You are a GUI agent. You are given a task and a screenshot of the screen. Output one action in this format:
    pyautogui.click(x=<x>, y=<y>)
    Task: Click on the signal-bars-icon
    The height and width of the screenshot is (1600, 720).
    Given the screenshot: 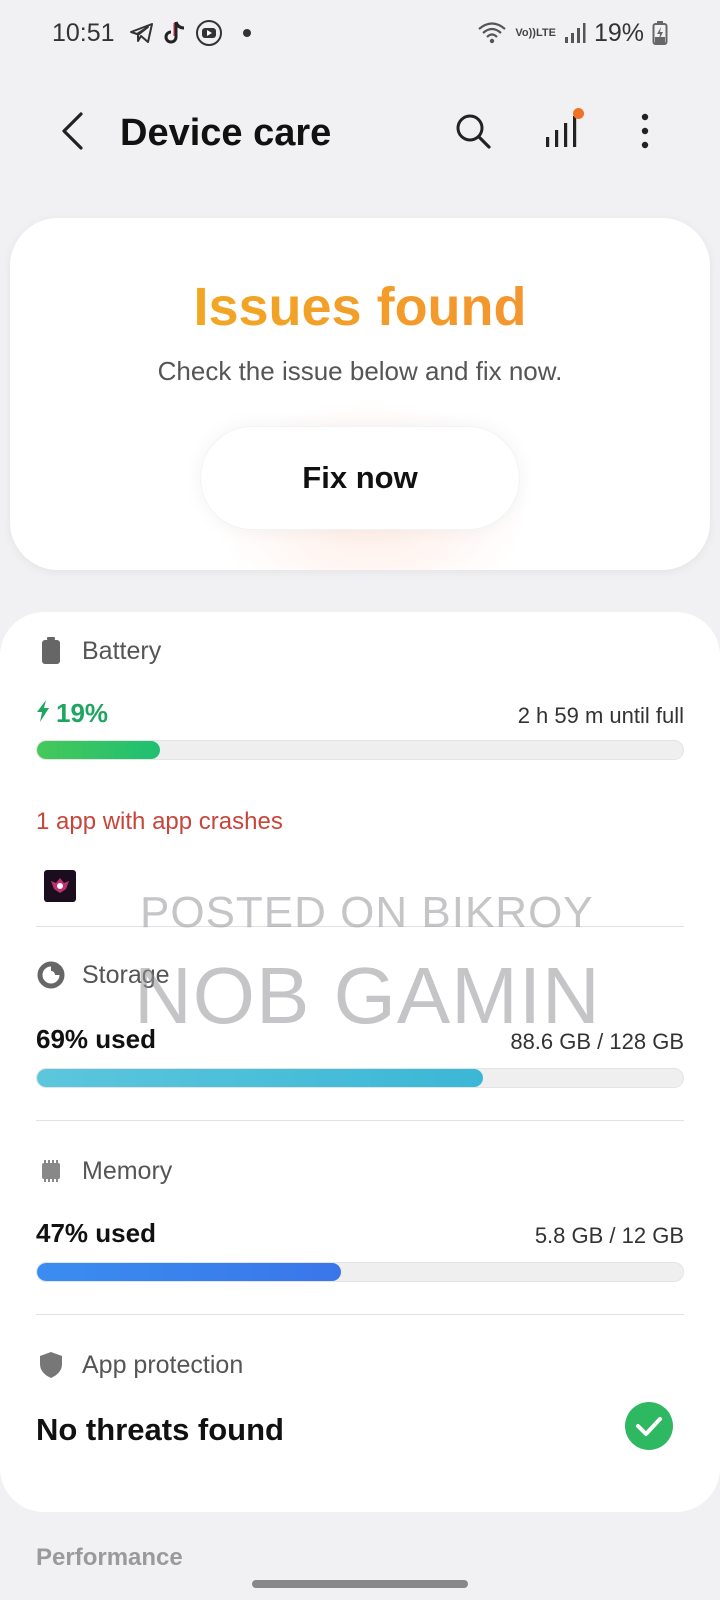 What is the action you would take?
    pyautogui.click(x=561, y=133)
    